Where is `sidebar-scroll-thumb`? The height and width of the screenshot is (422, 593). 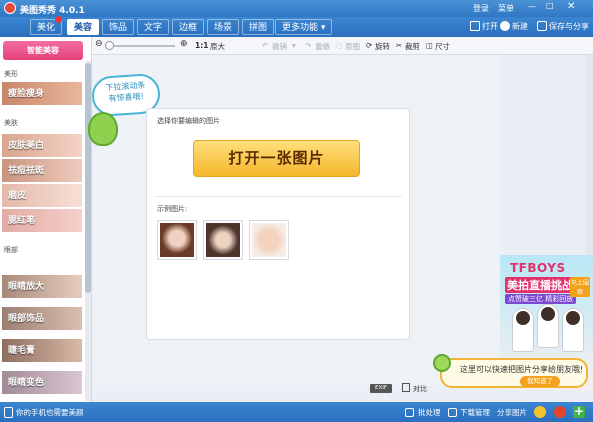
sidebar-scroll-thumb is located at coordinates (88, 178).